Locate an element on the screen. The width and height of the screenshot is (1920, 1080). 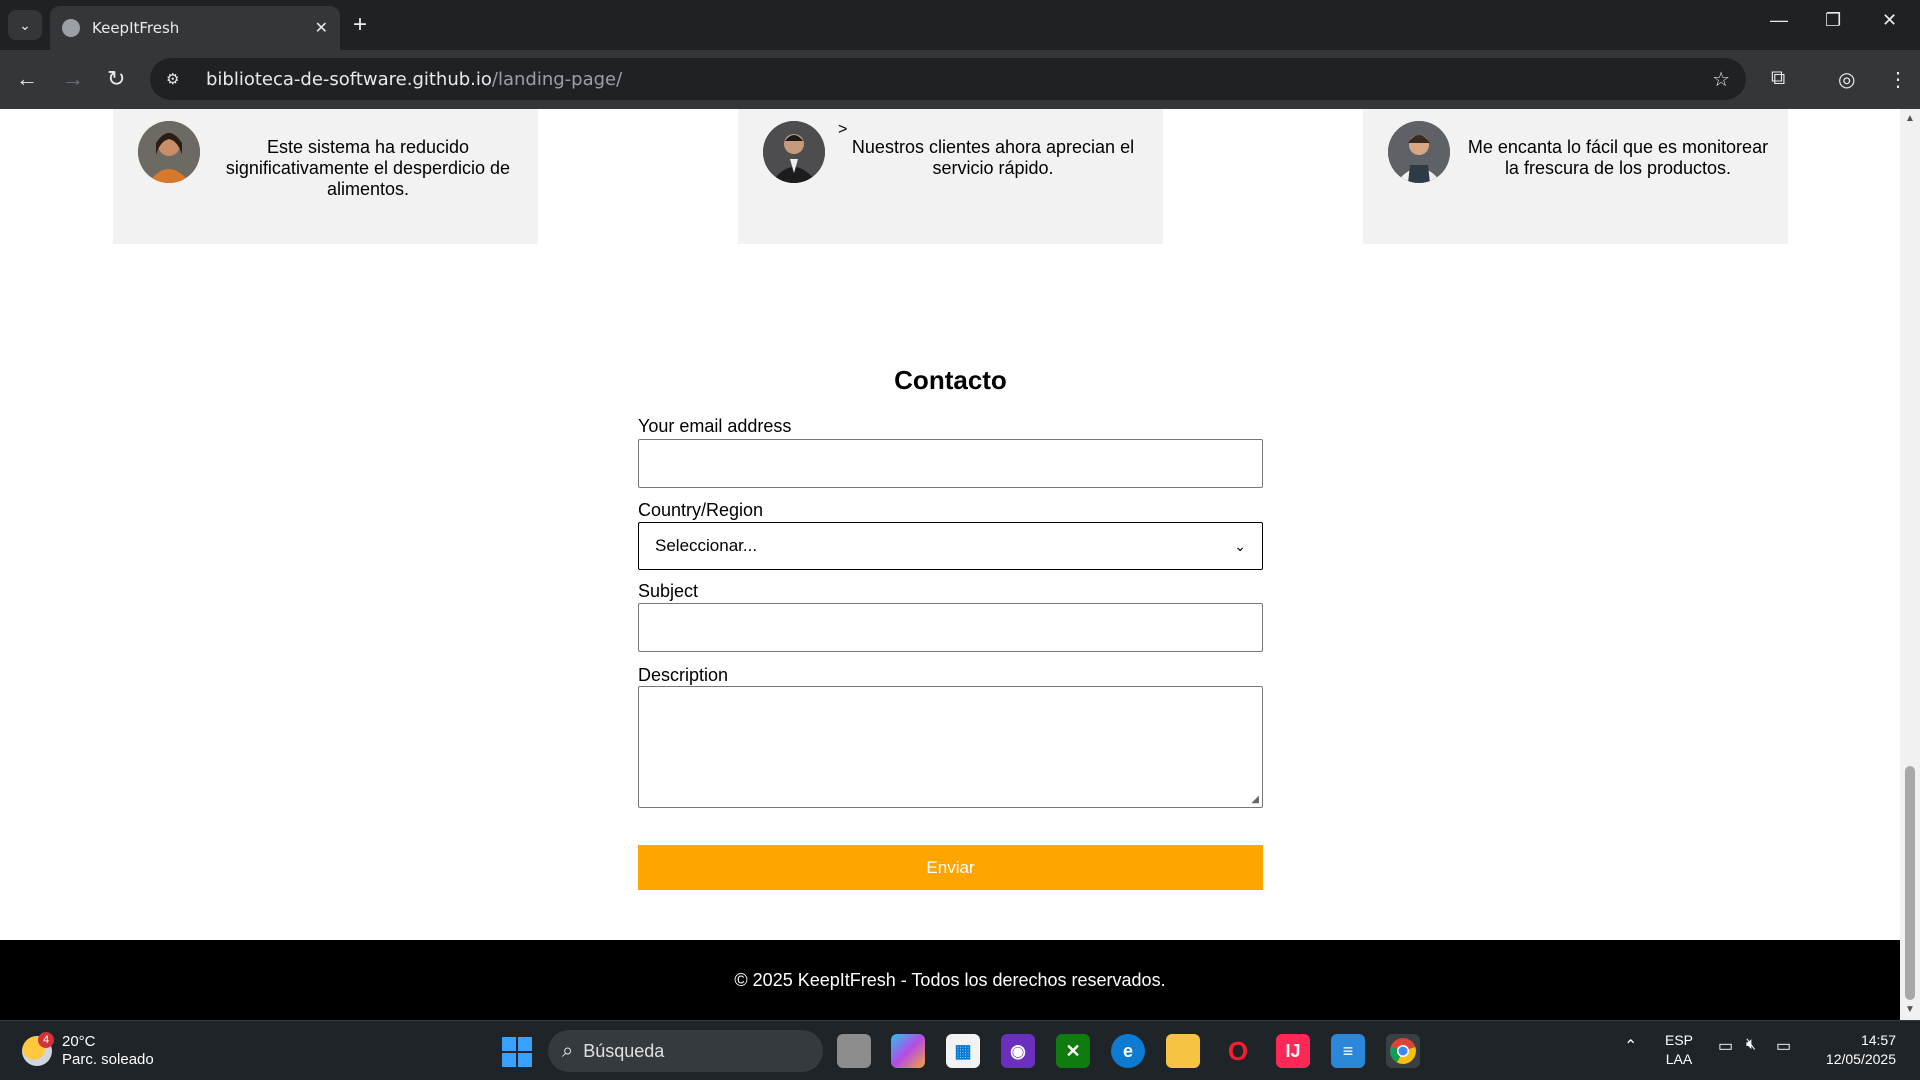
notification-badge: 4 is located at coordinates (46, 1040).